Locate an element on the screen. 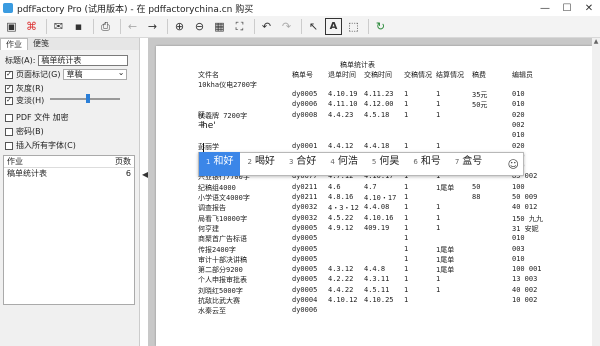  candidate-number: 6 is located at coordinates (415, 162).